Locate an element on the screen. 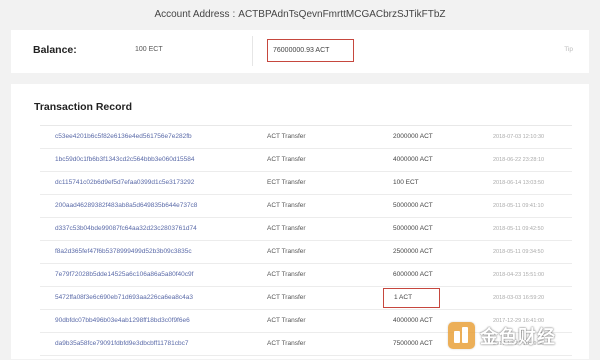  balance-divider is located at coordinates (252, 51).